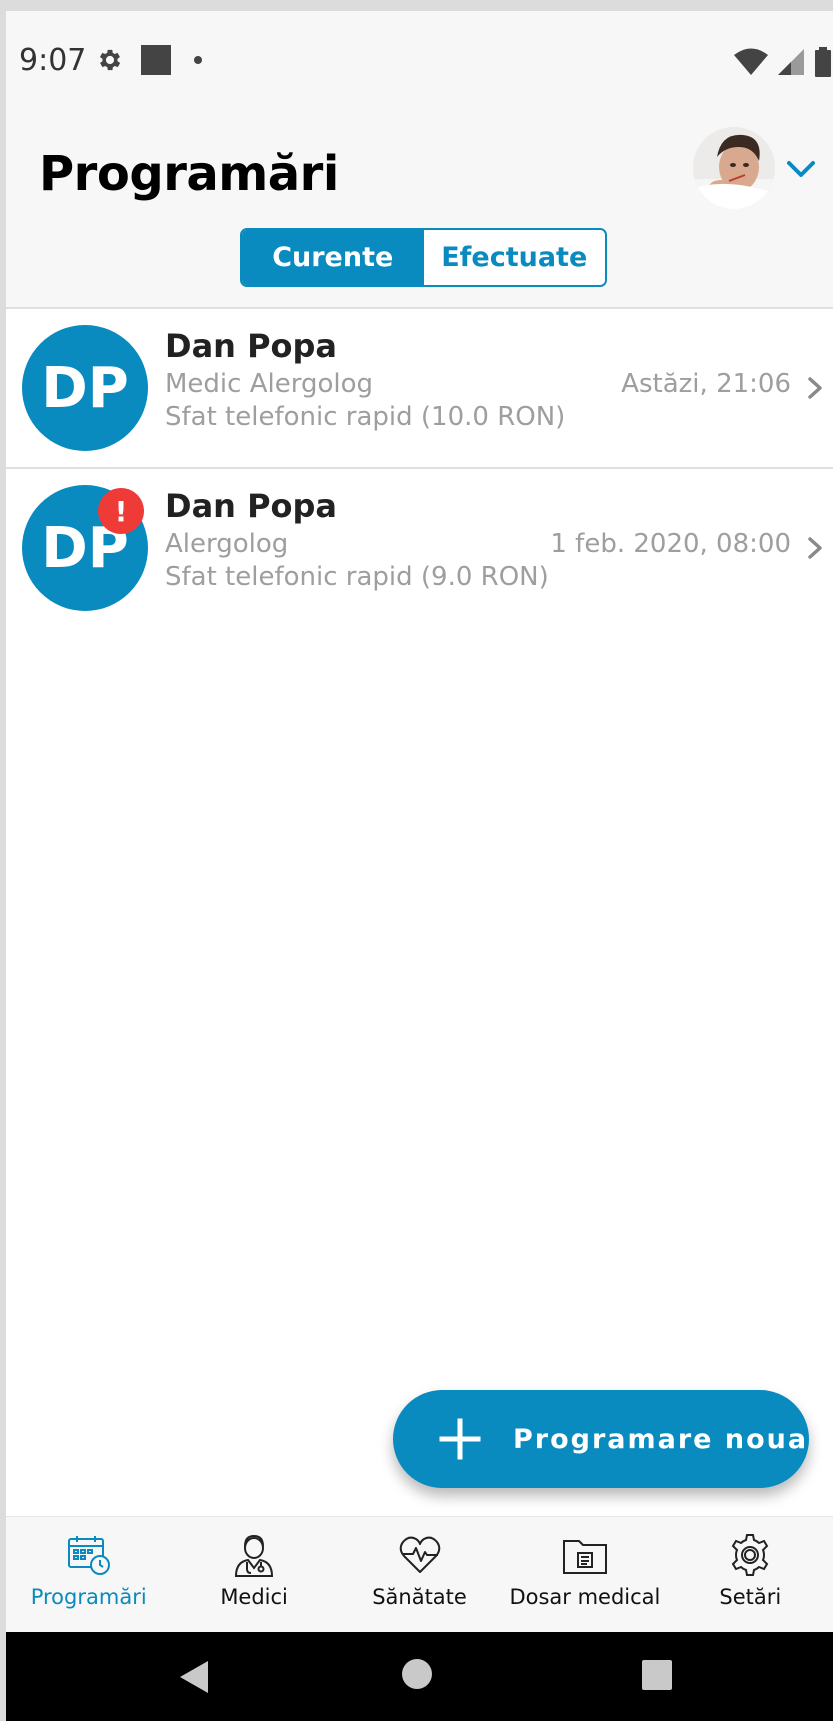 The height and width of the screenshot is (1721, 833). What do you see at coordinates (88, 1597) in the screenshot?
I see `nav-label: Programări` at bounding box center [88, 1597].